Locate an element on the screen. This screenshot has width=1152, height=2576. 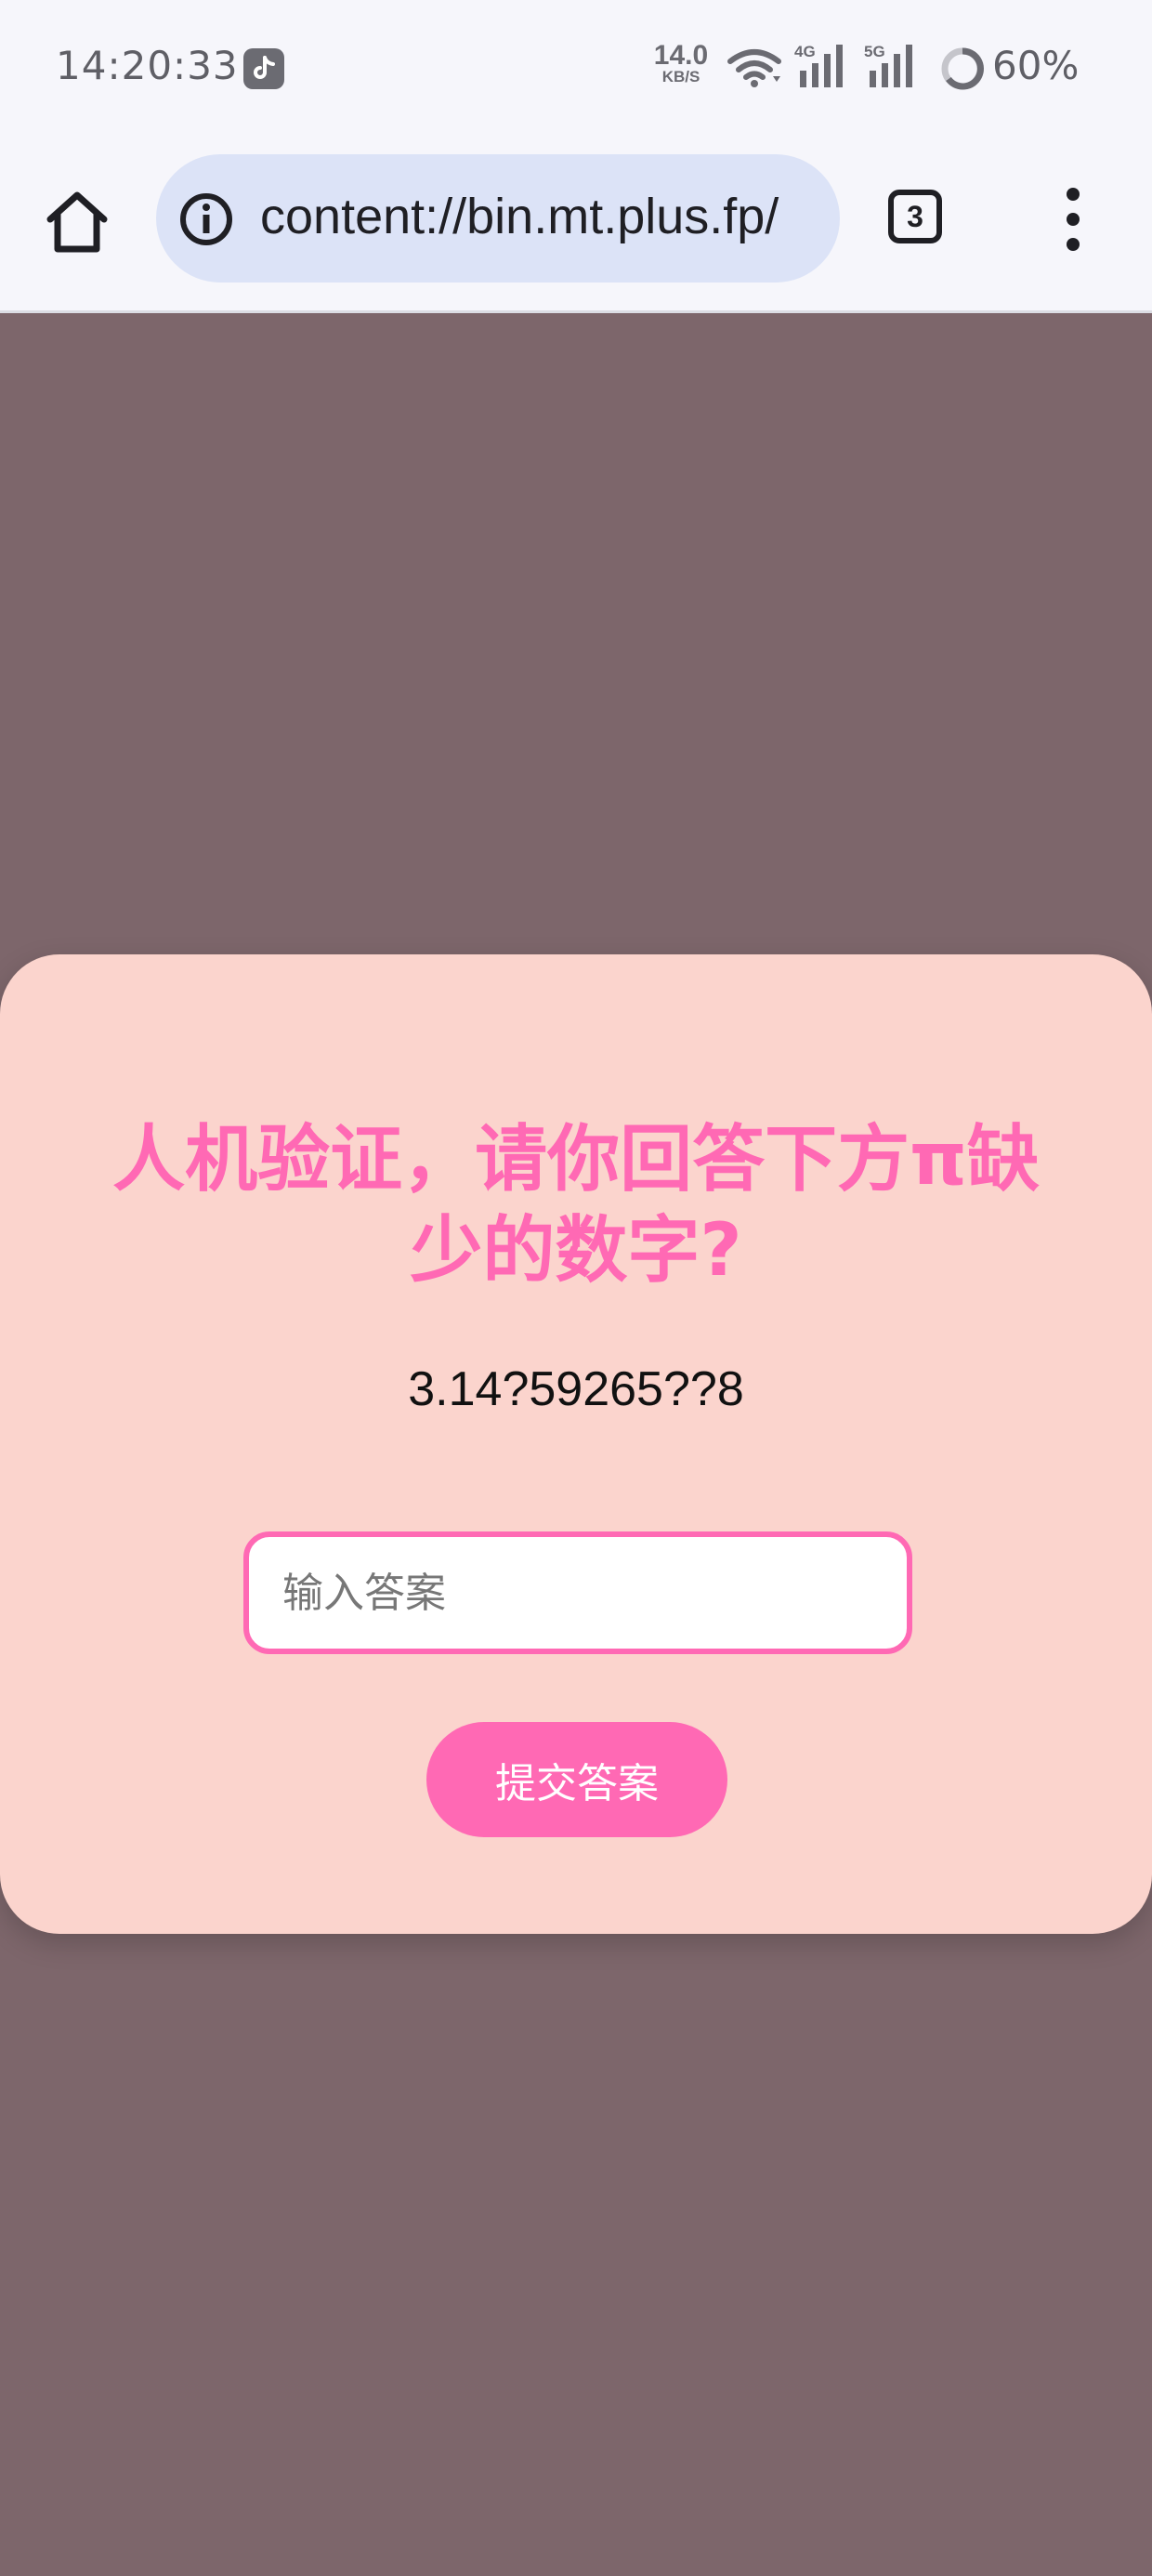
cellular-4g-icon: 4G is located at coordinates (823, 68).